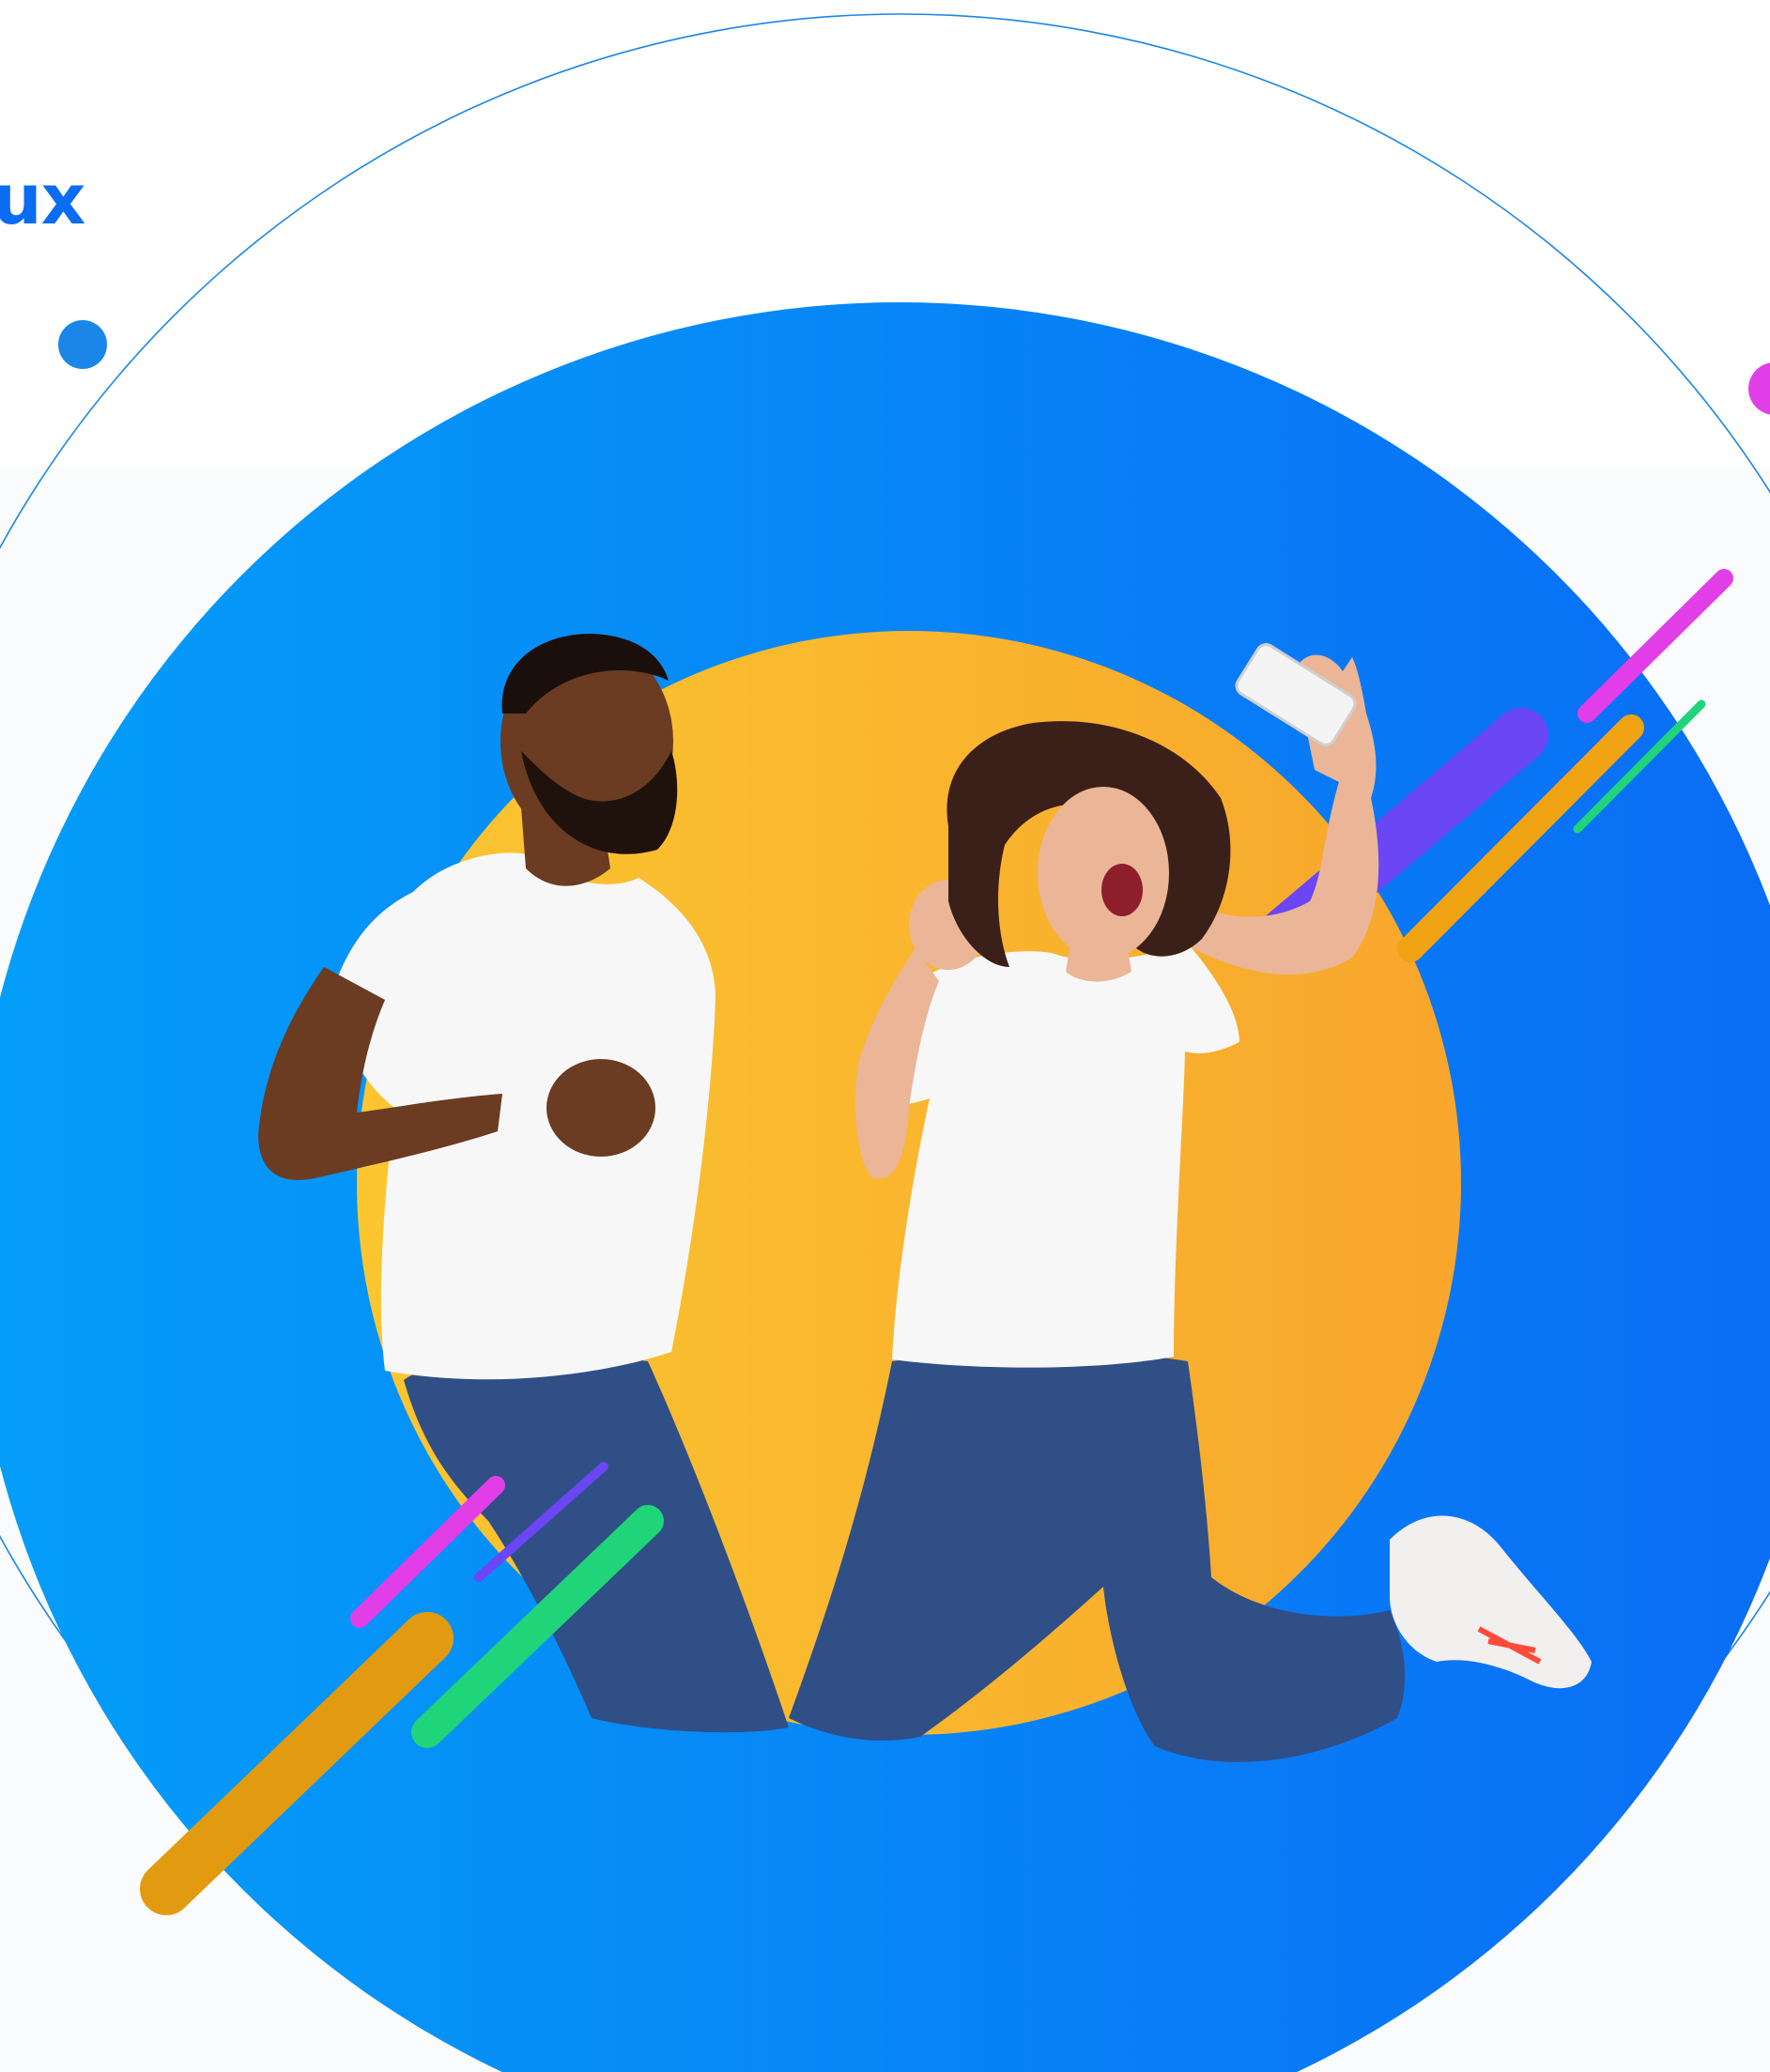 The height and width of the screenshot is (2072, 1770). Describe the element at coordinates (1122, 890) in the screenshot. I see `woman-mouth` at that location.